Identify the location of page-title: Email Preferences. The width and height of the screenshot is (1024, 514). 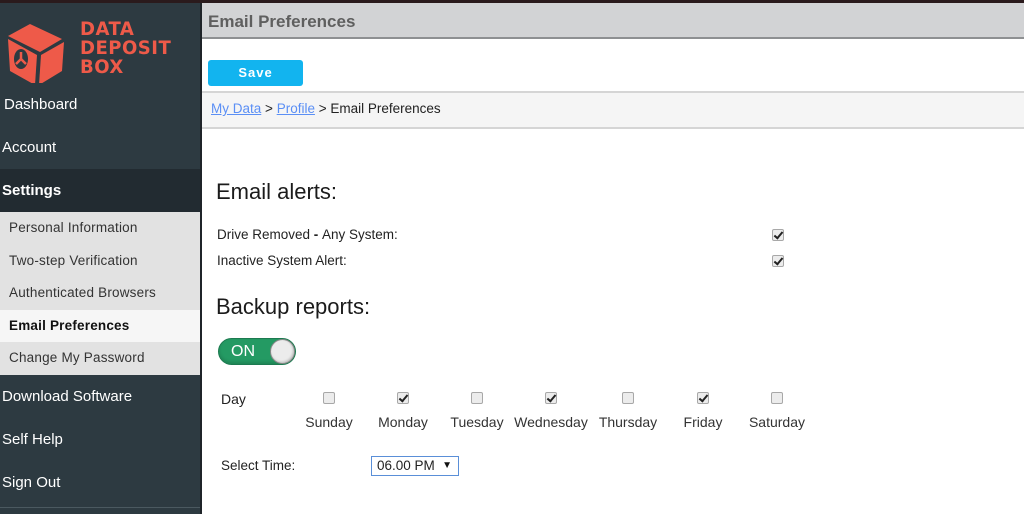
(282, 21).